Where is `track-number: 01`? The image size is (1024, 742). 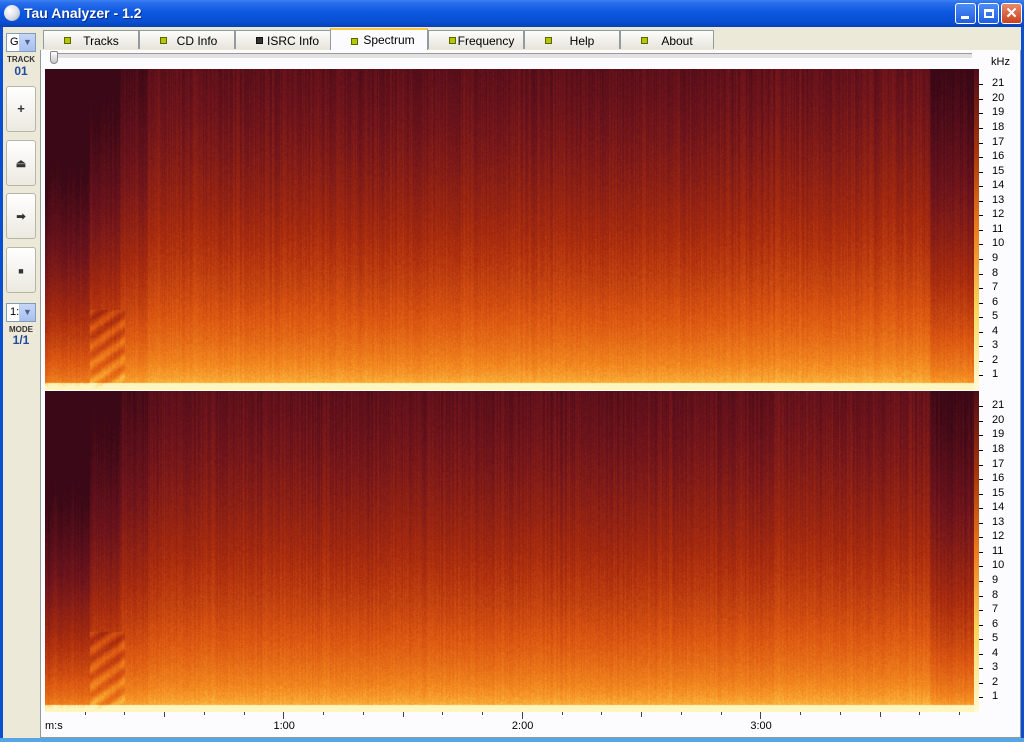
track-number: 01 is located at coordinates (21, 71).